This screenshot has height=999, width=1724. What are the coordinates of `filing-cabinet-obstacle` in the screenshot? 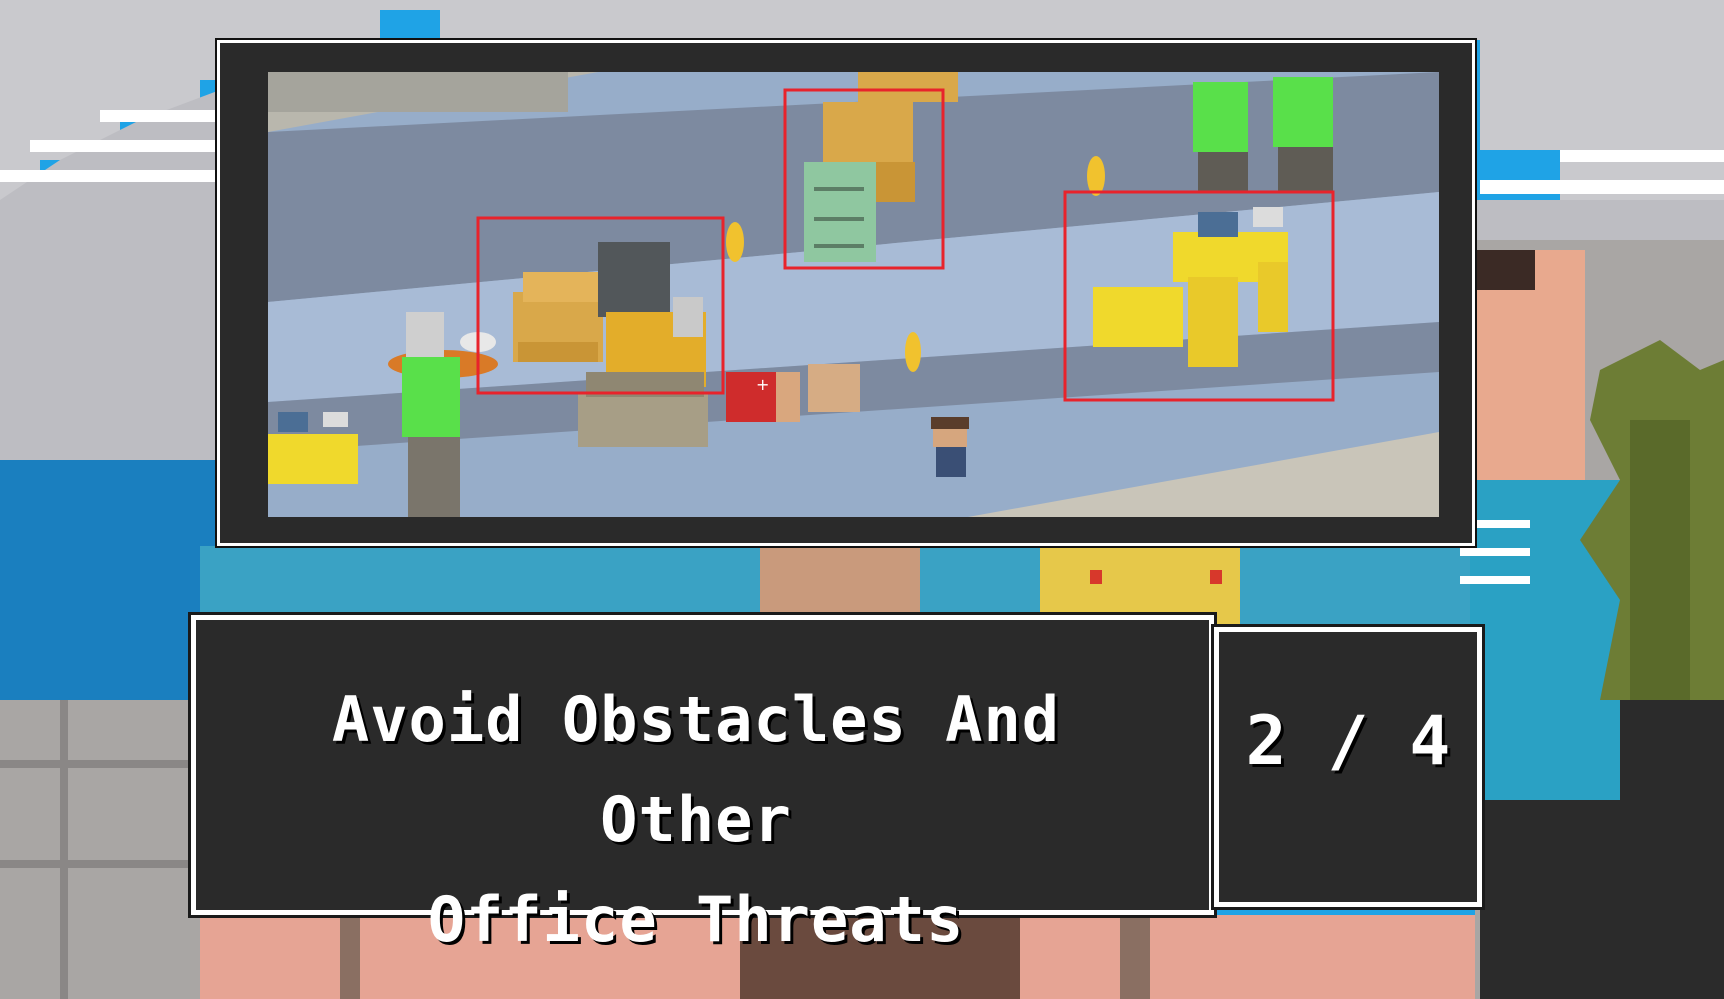 It's located at (840, 212).